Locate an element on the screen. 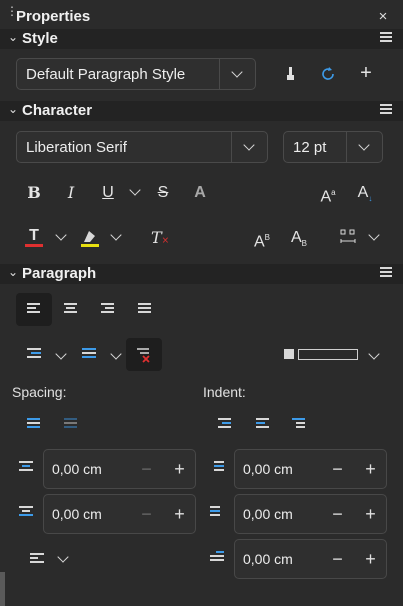 Image resolution: width=403 pixels, height=606 pixels. font-size-combo: 12 pt is located at coordinates (333, 147).